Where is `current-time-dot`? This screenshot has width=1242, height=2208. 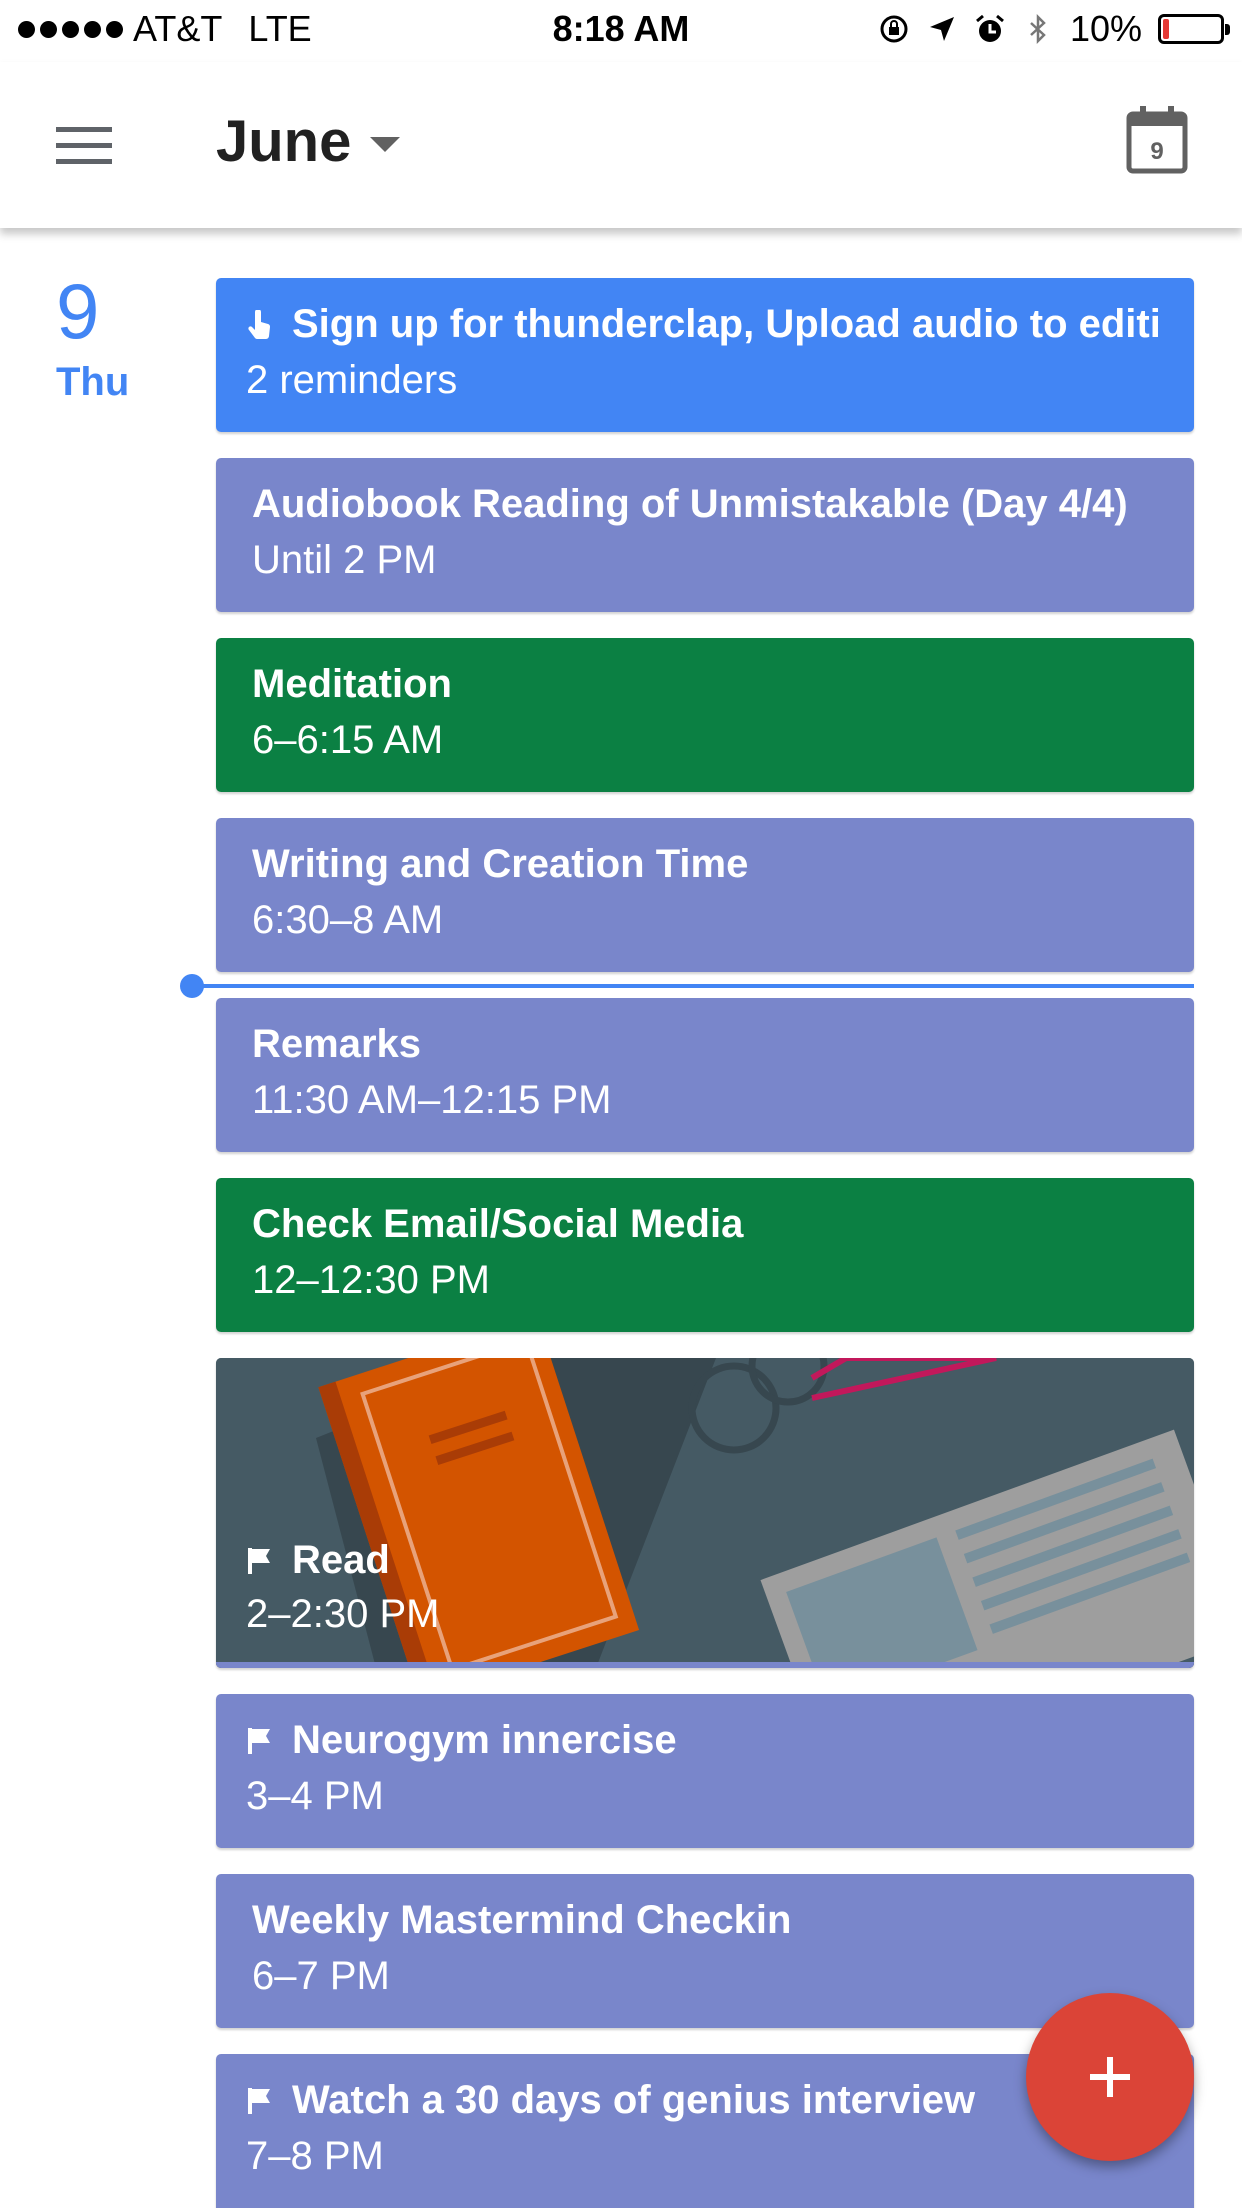 current-time-dot is located at coordinates (192, 986).